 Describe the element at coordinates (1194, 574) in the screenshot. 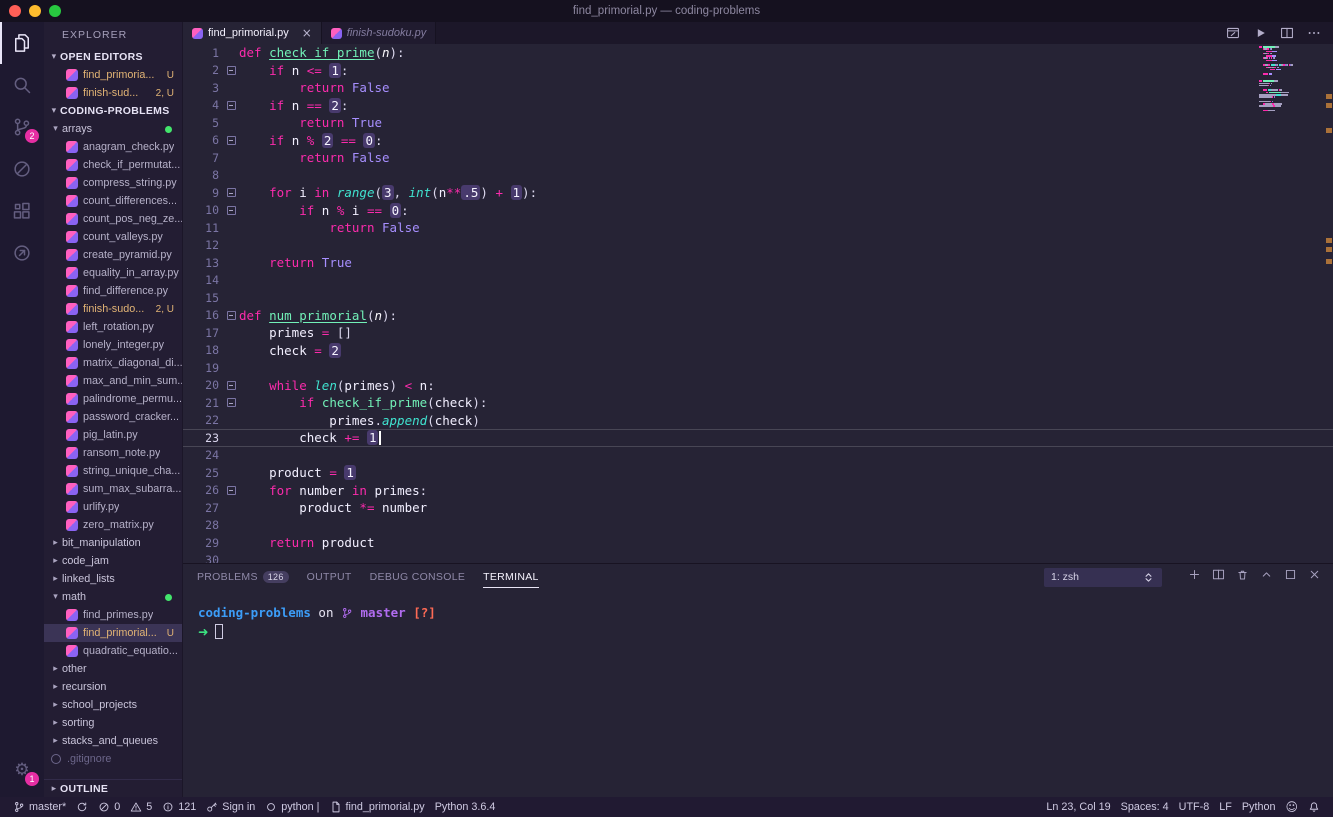

I see `panel-action-new-terminal` at that location.